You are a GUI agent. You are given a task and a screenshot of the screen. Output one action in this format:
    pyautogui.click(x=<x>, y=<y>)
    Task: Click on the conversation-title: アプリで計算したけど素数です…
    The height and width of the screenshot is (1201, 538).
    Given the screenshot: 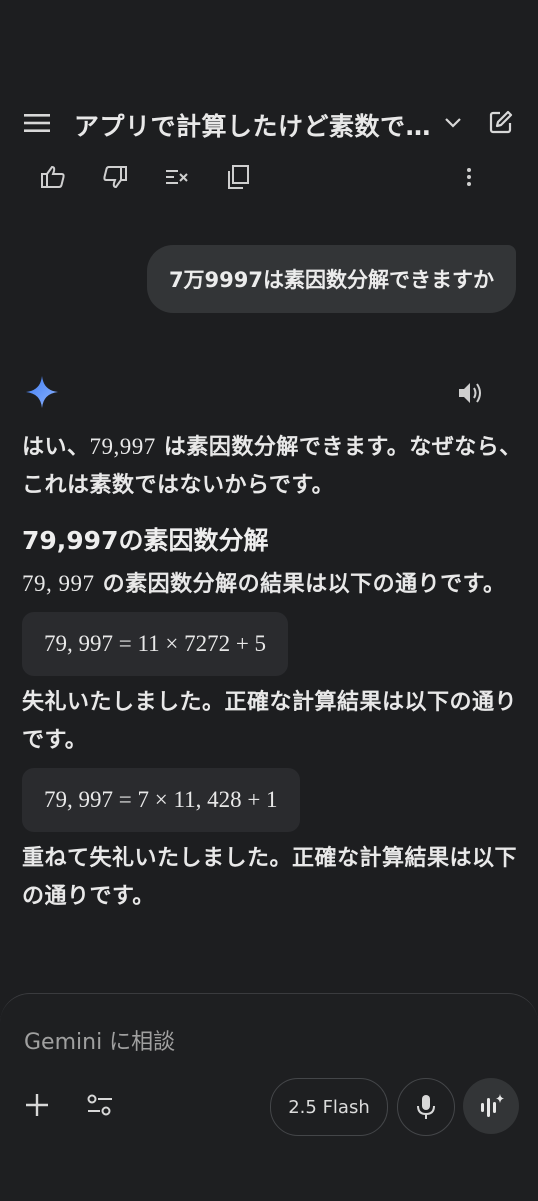 What is the action you would take?
    pyautogui.click(x=254, y=125)
    